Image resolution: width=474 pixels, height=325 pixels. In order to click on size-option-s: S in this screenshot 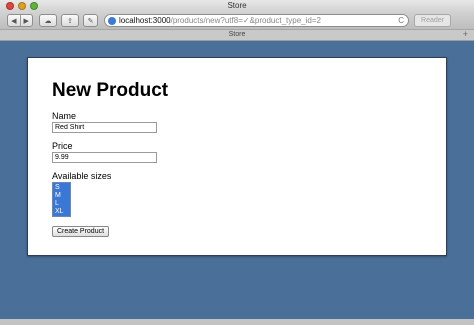, I will do `click(61, 188)`.